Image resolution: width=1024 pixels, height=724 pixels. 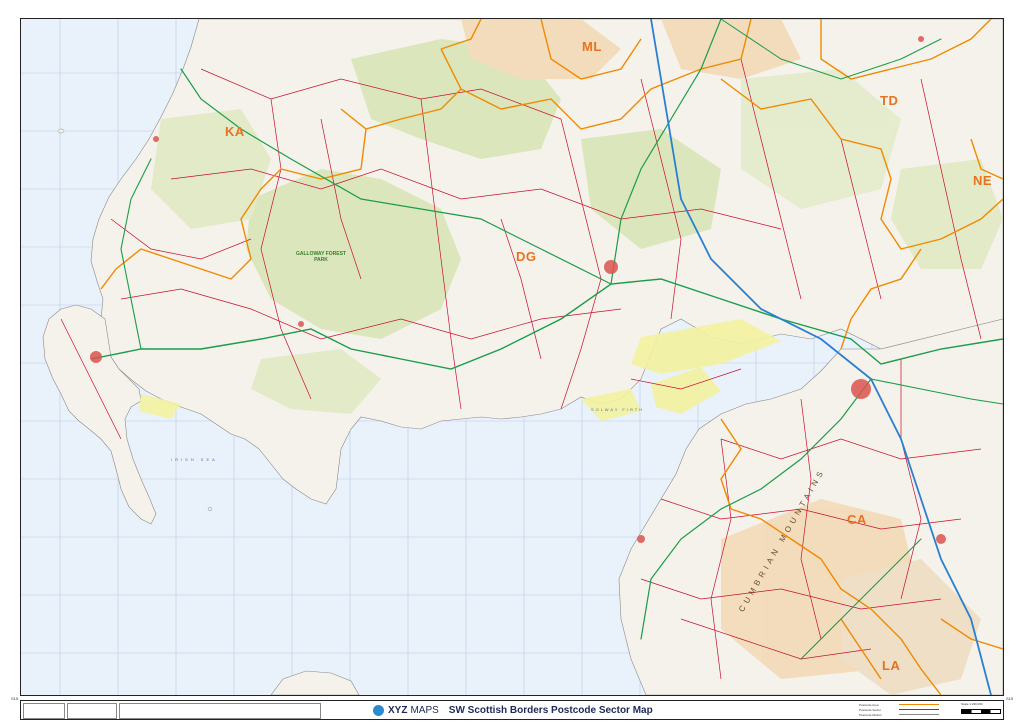 What do you see at coordinates (870, 714) in the screenshot?
I see `legend-district-label: Postcode District` at bounding box center [870, 714].